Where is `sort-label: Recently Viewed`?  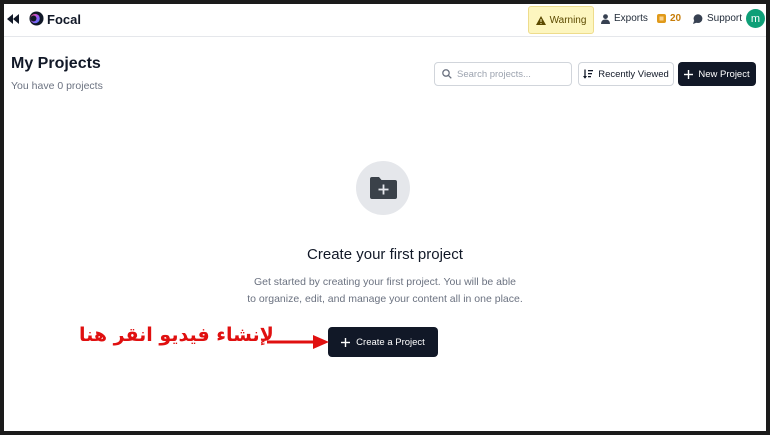
sort-label: Recently Viewed is located at coordinates (633, 74).